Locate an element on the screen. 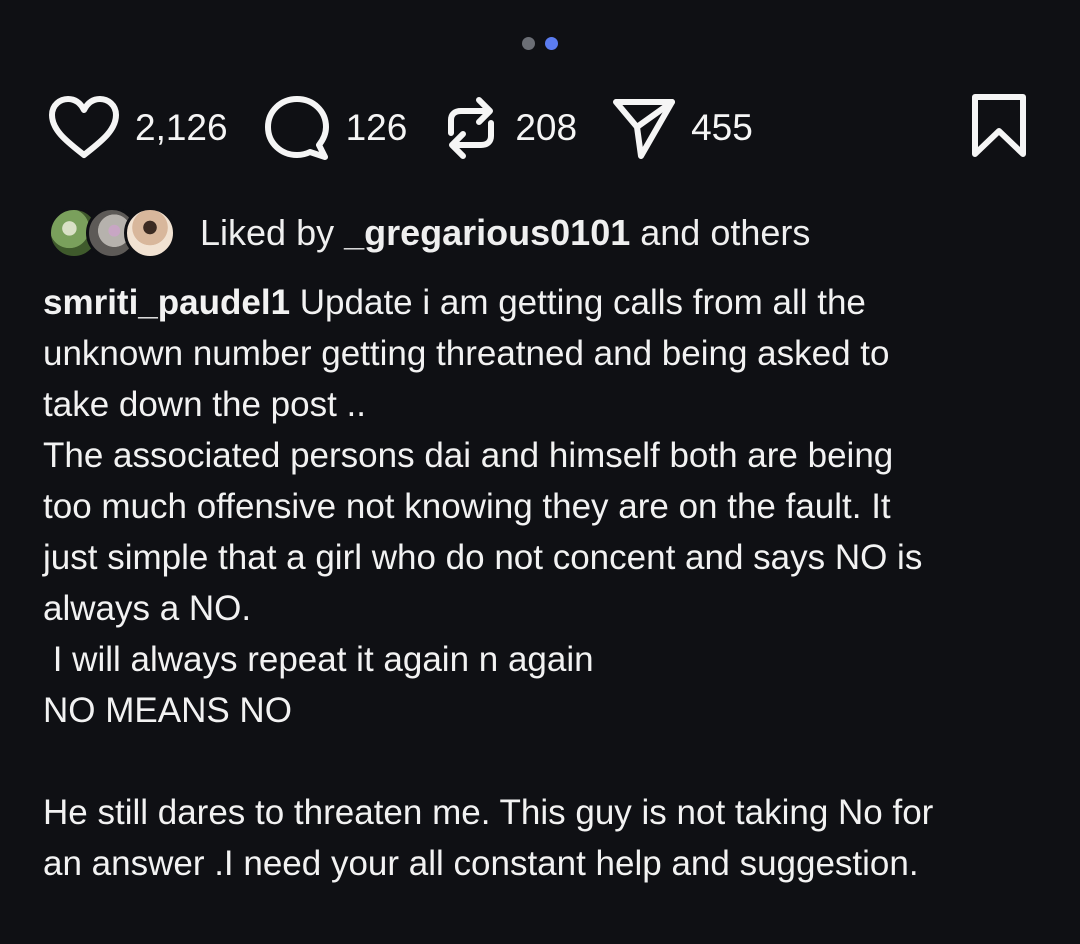 The image size is (1080, 944). bookmark-icon is located at coordinates (999, 128).